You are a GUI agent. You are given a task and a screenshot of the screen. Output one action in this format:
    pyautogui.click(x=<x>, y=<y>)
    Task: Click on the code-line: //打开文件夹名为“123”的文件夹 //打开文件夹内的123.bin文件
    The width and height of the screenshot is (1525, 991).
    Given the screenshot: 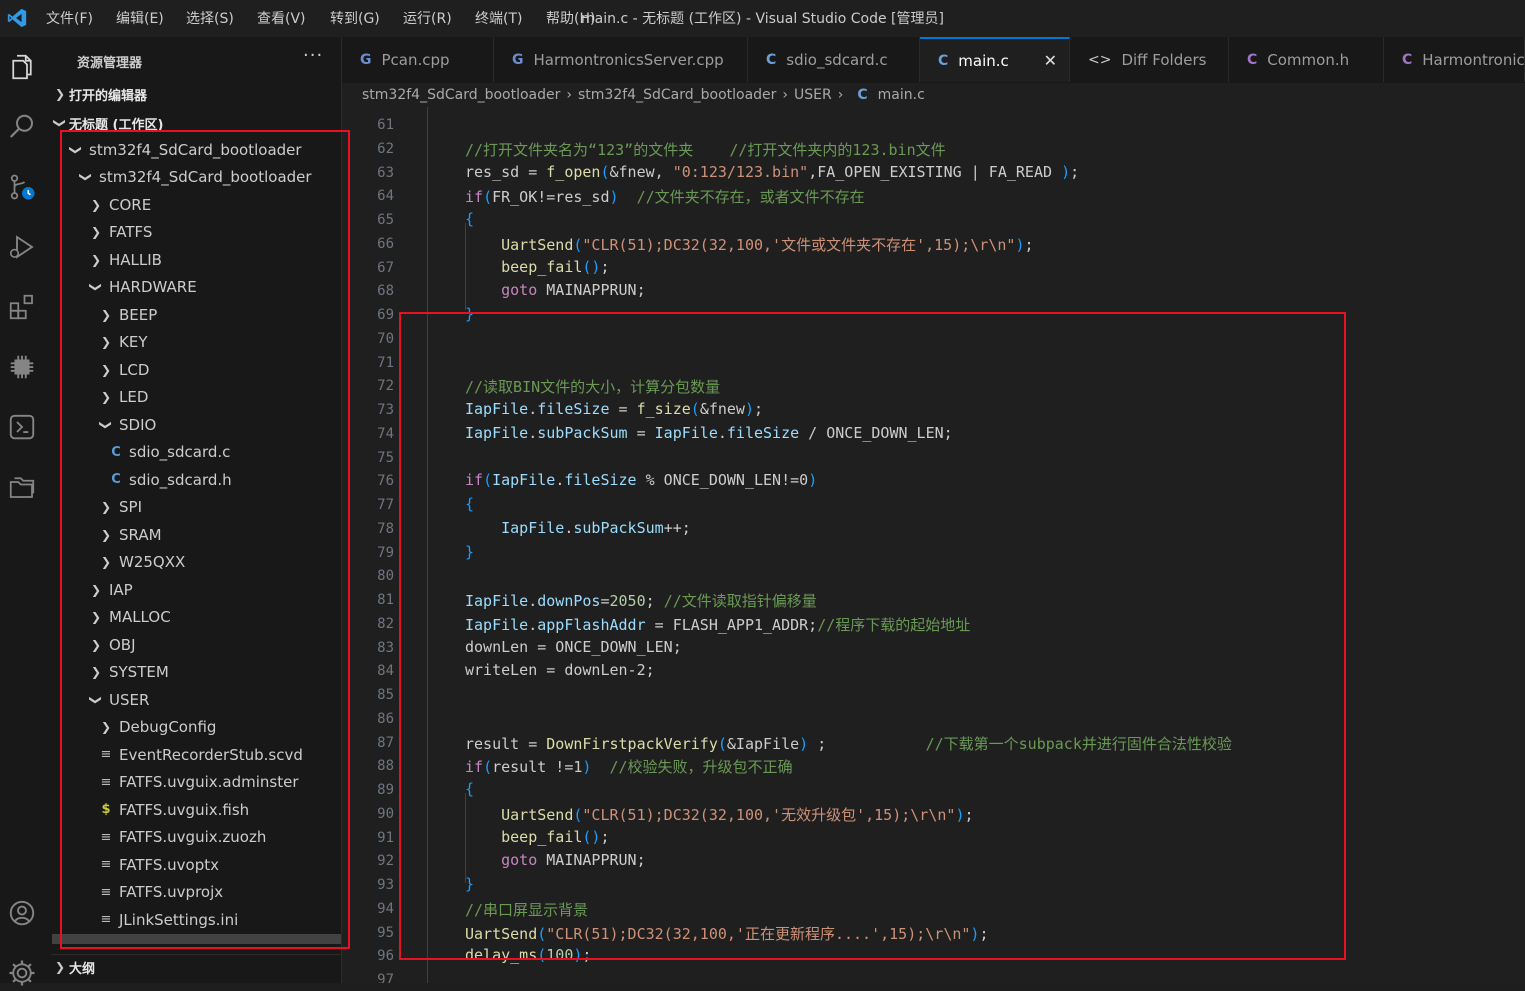 What is the action you would take?
    pyautogui.click(x=705, y=149)
    